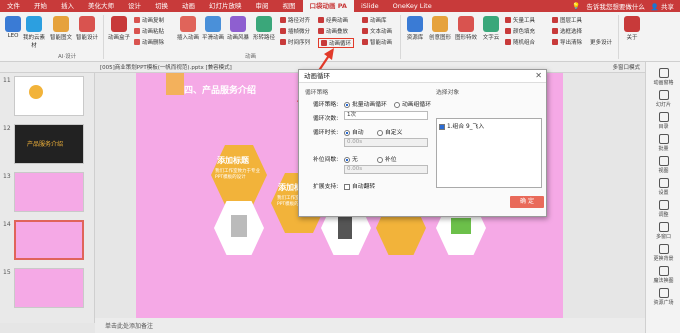 Image resolution: width=680 pixels, height=333 pixels. What do you see at coordinates (351, 158) in the screenshot?
I see `gap-radio-none: 无` at bounding box center [351, 158].